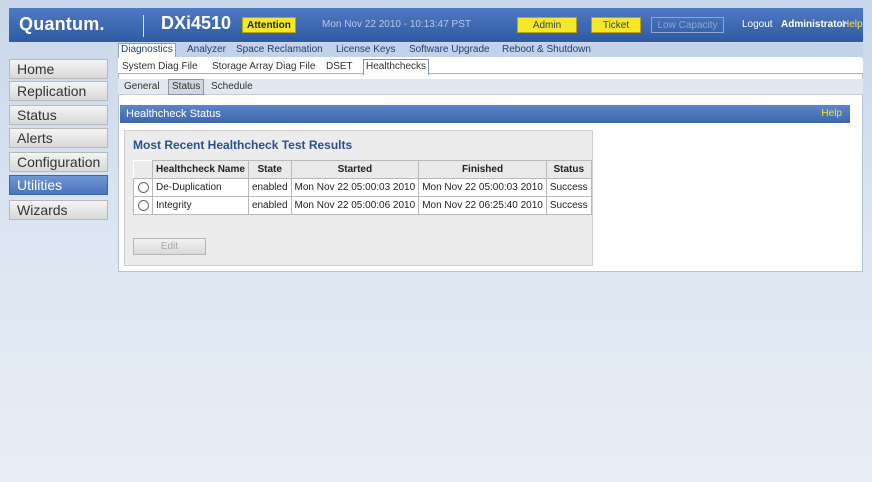 The height and width of the screenshot is (482, 872). I want to click on nav-wizards: Wizards, so click(58, 210).